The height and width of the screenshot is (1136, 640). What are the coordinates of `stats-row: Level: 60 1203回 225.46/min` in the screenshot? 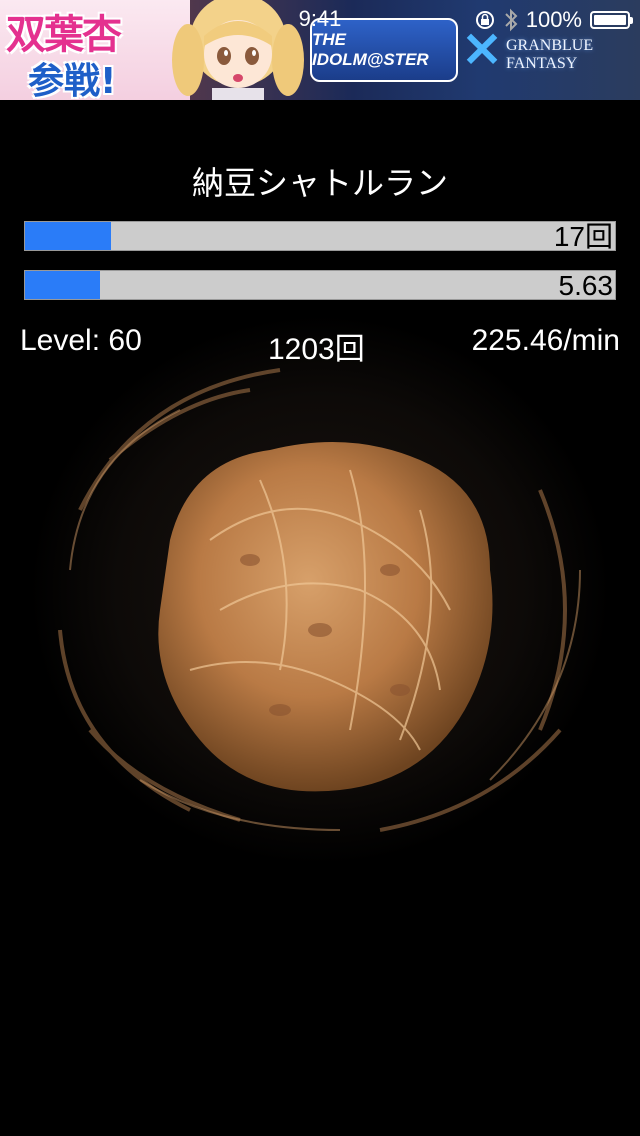 It's located at (320, 345).